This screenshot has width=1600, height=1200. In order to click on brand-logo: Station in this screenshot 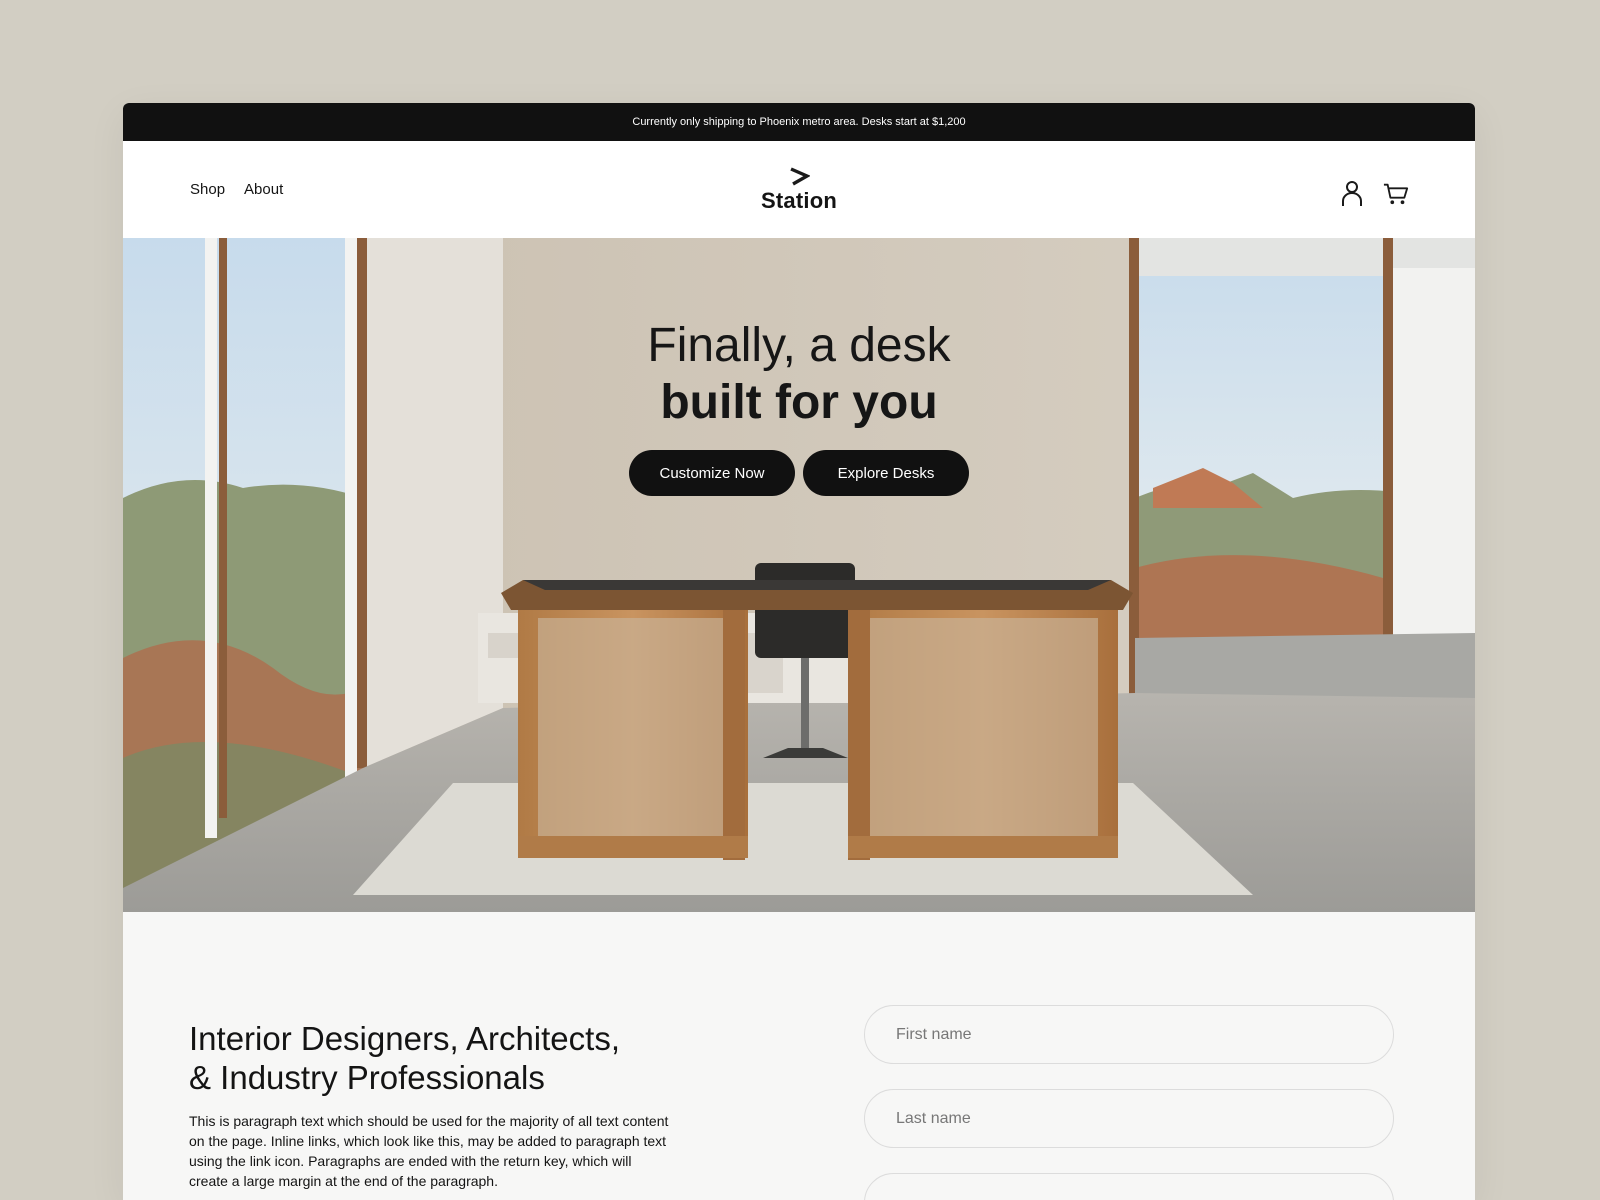, I will do `click(799, 190)`.